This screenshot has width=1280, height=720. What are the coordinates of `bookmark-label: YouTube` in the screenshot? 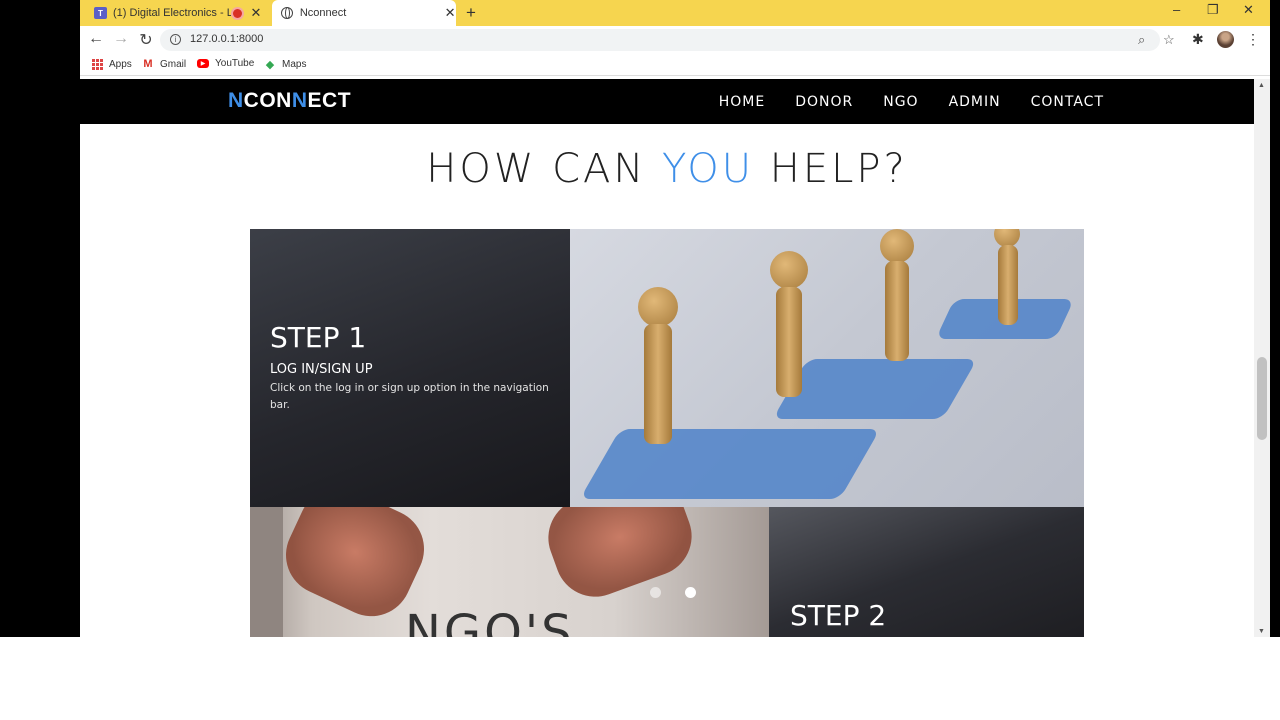 It's located at (235, 63).